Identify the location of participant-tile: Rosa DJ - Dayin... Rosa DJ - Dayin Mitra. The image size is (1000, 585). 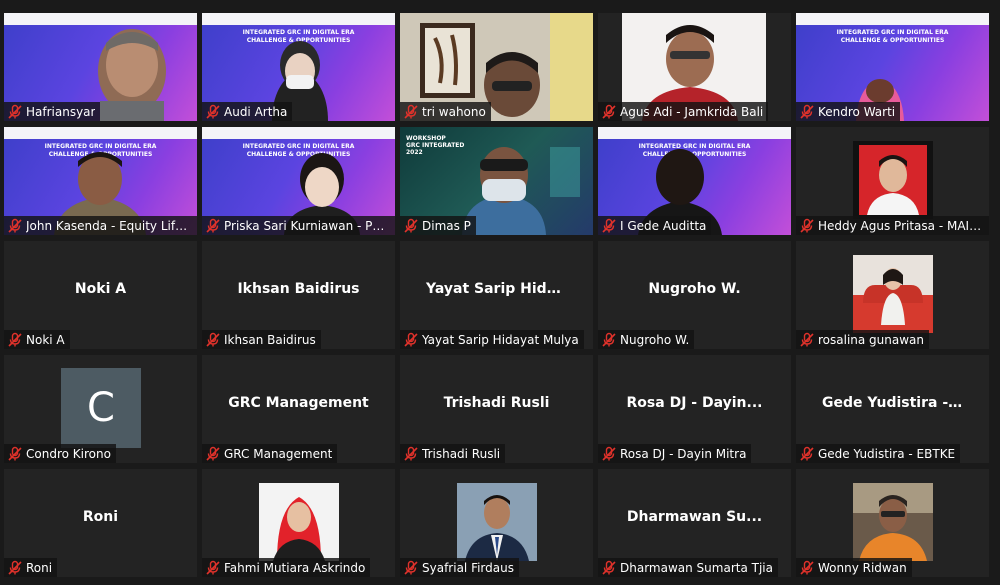
(694, 409).